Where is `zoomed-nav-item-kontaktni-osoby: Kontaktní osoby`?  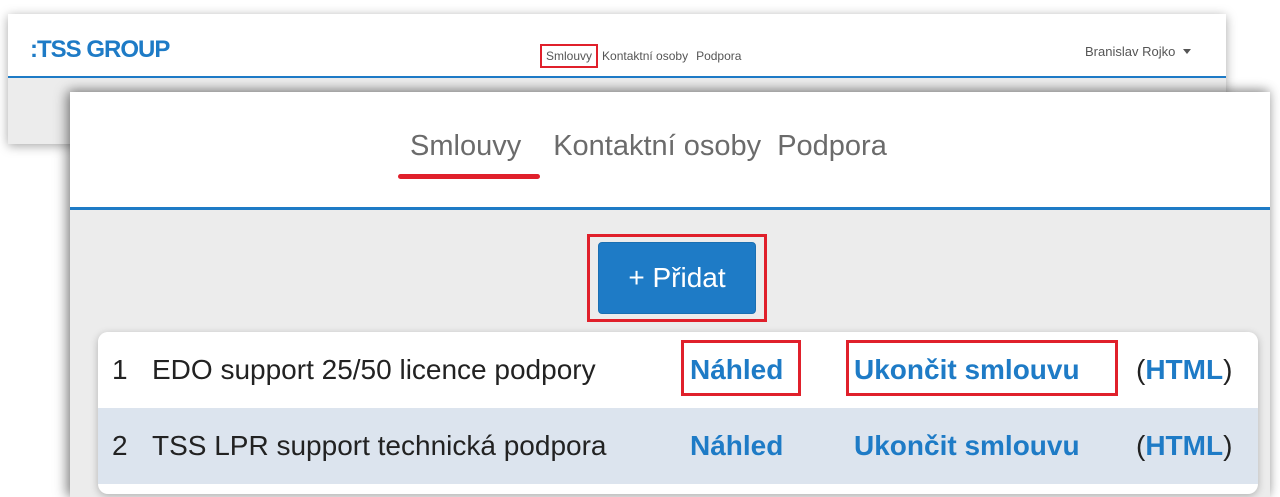 zoomed-nav-item-kontaktni-osoby: Kontaktní osoby is located at coordinates (657, 146).